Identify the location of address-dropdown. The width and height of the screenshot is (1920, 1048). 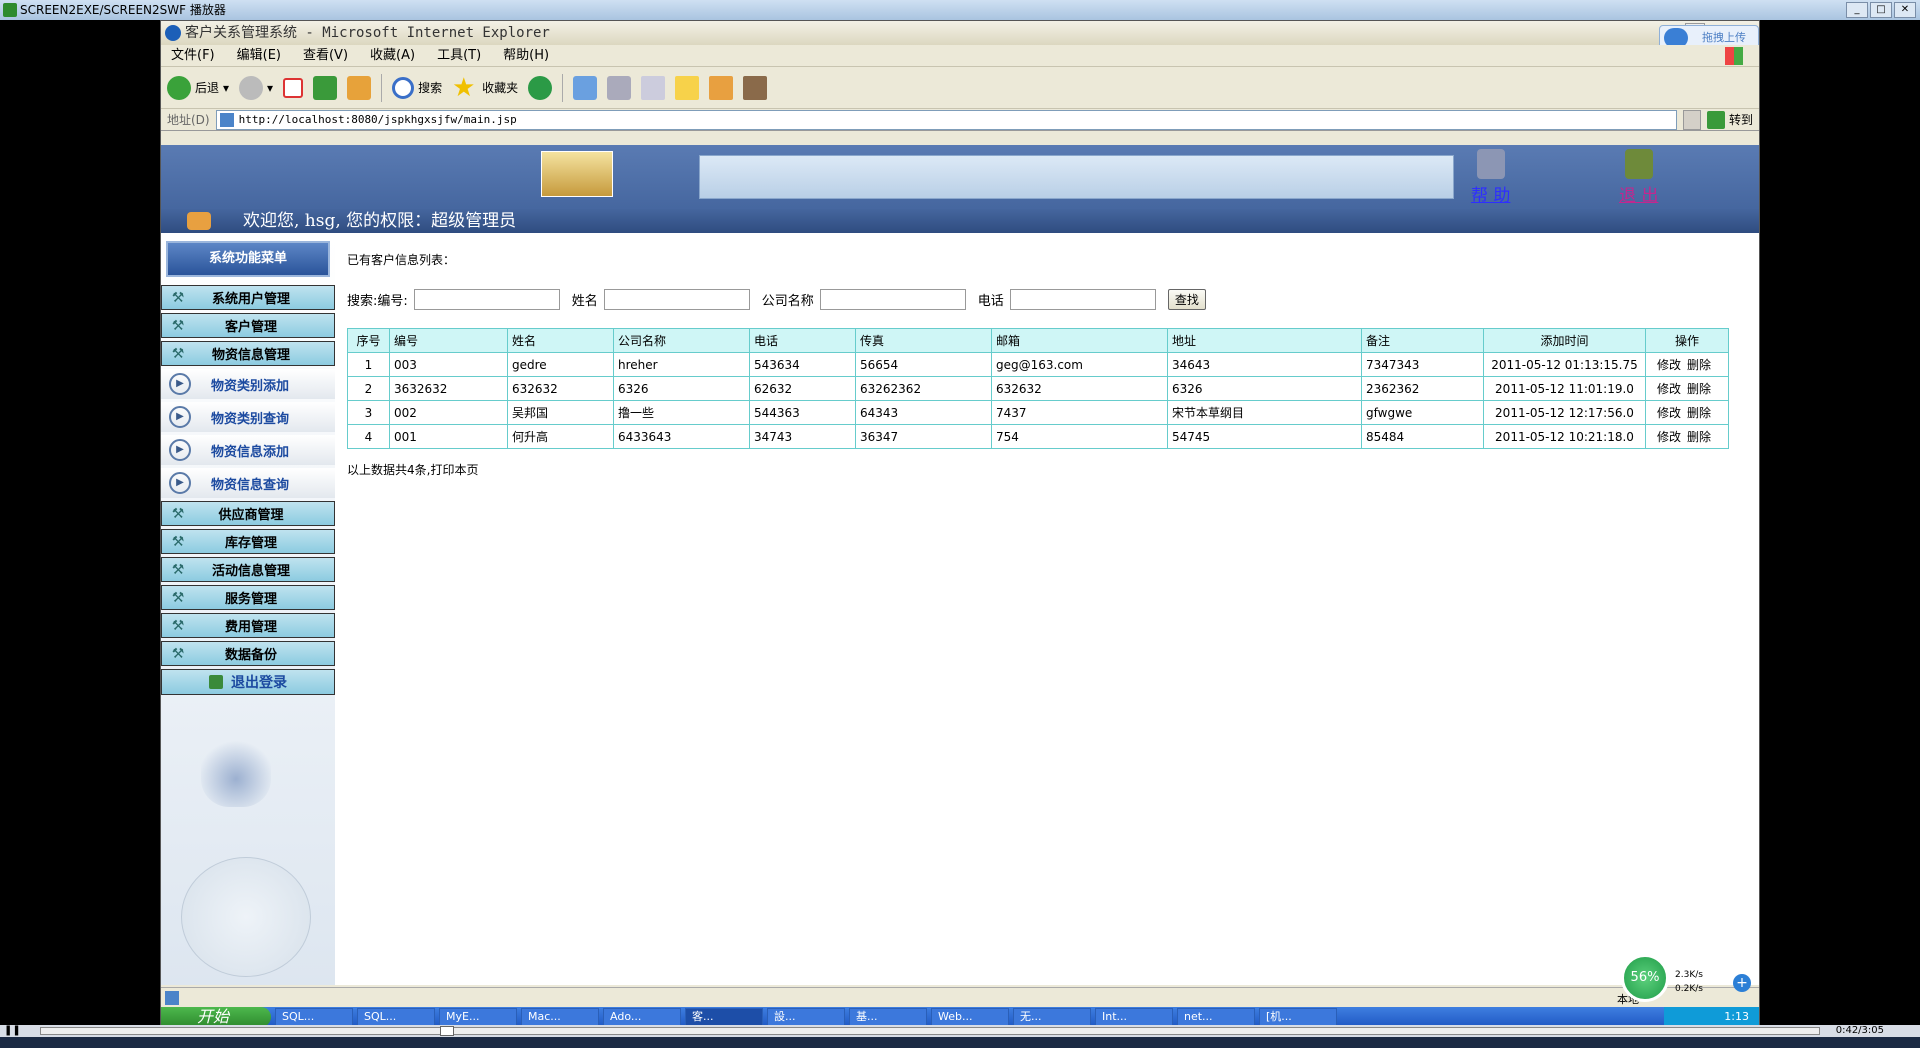
(1691, 119).